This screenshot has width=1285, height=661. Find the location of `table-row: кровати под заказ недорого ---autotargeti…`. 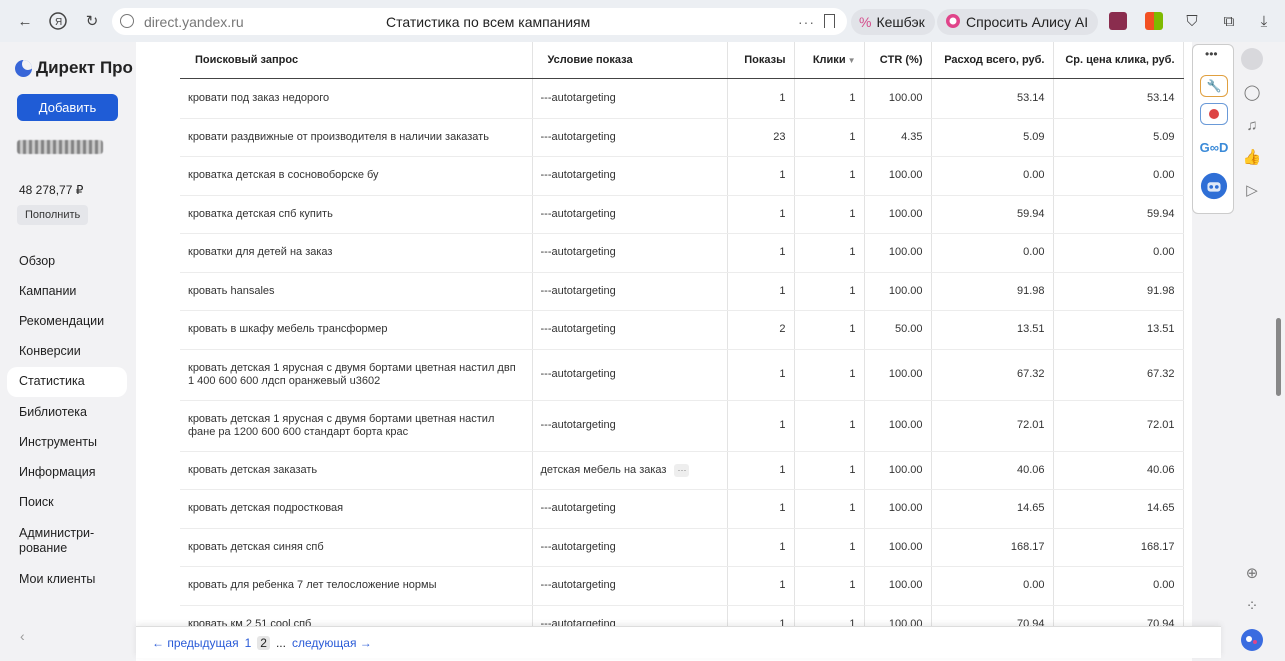

table-row: кровати под заказ недорого ---autotargeti… is located at coordinates (682, 98).